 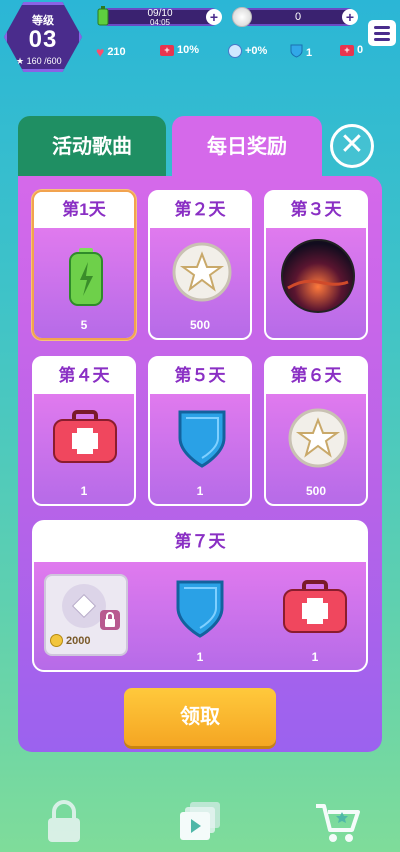 What do you see at coordinates (84, 376) in the screenshot?
I see `day-label: 第４天` at bounding box center [84, 376].